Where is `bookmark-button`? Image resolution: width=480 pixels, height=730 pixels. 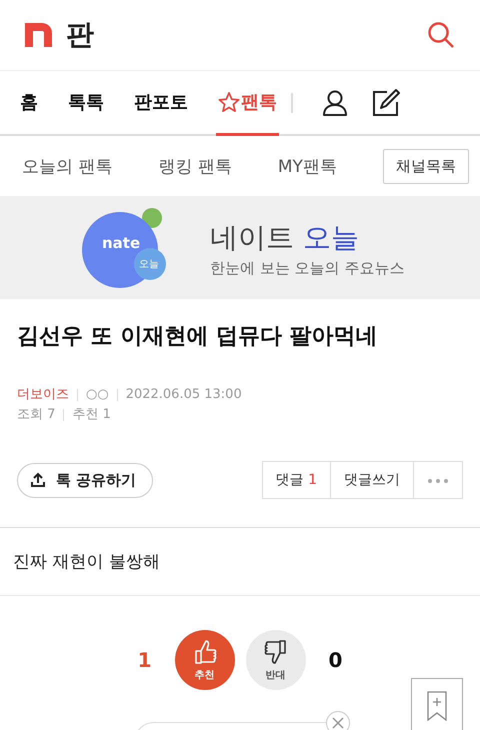
bookmark-button is located at coordinates (437, 704).